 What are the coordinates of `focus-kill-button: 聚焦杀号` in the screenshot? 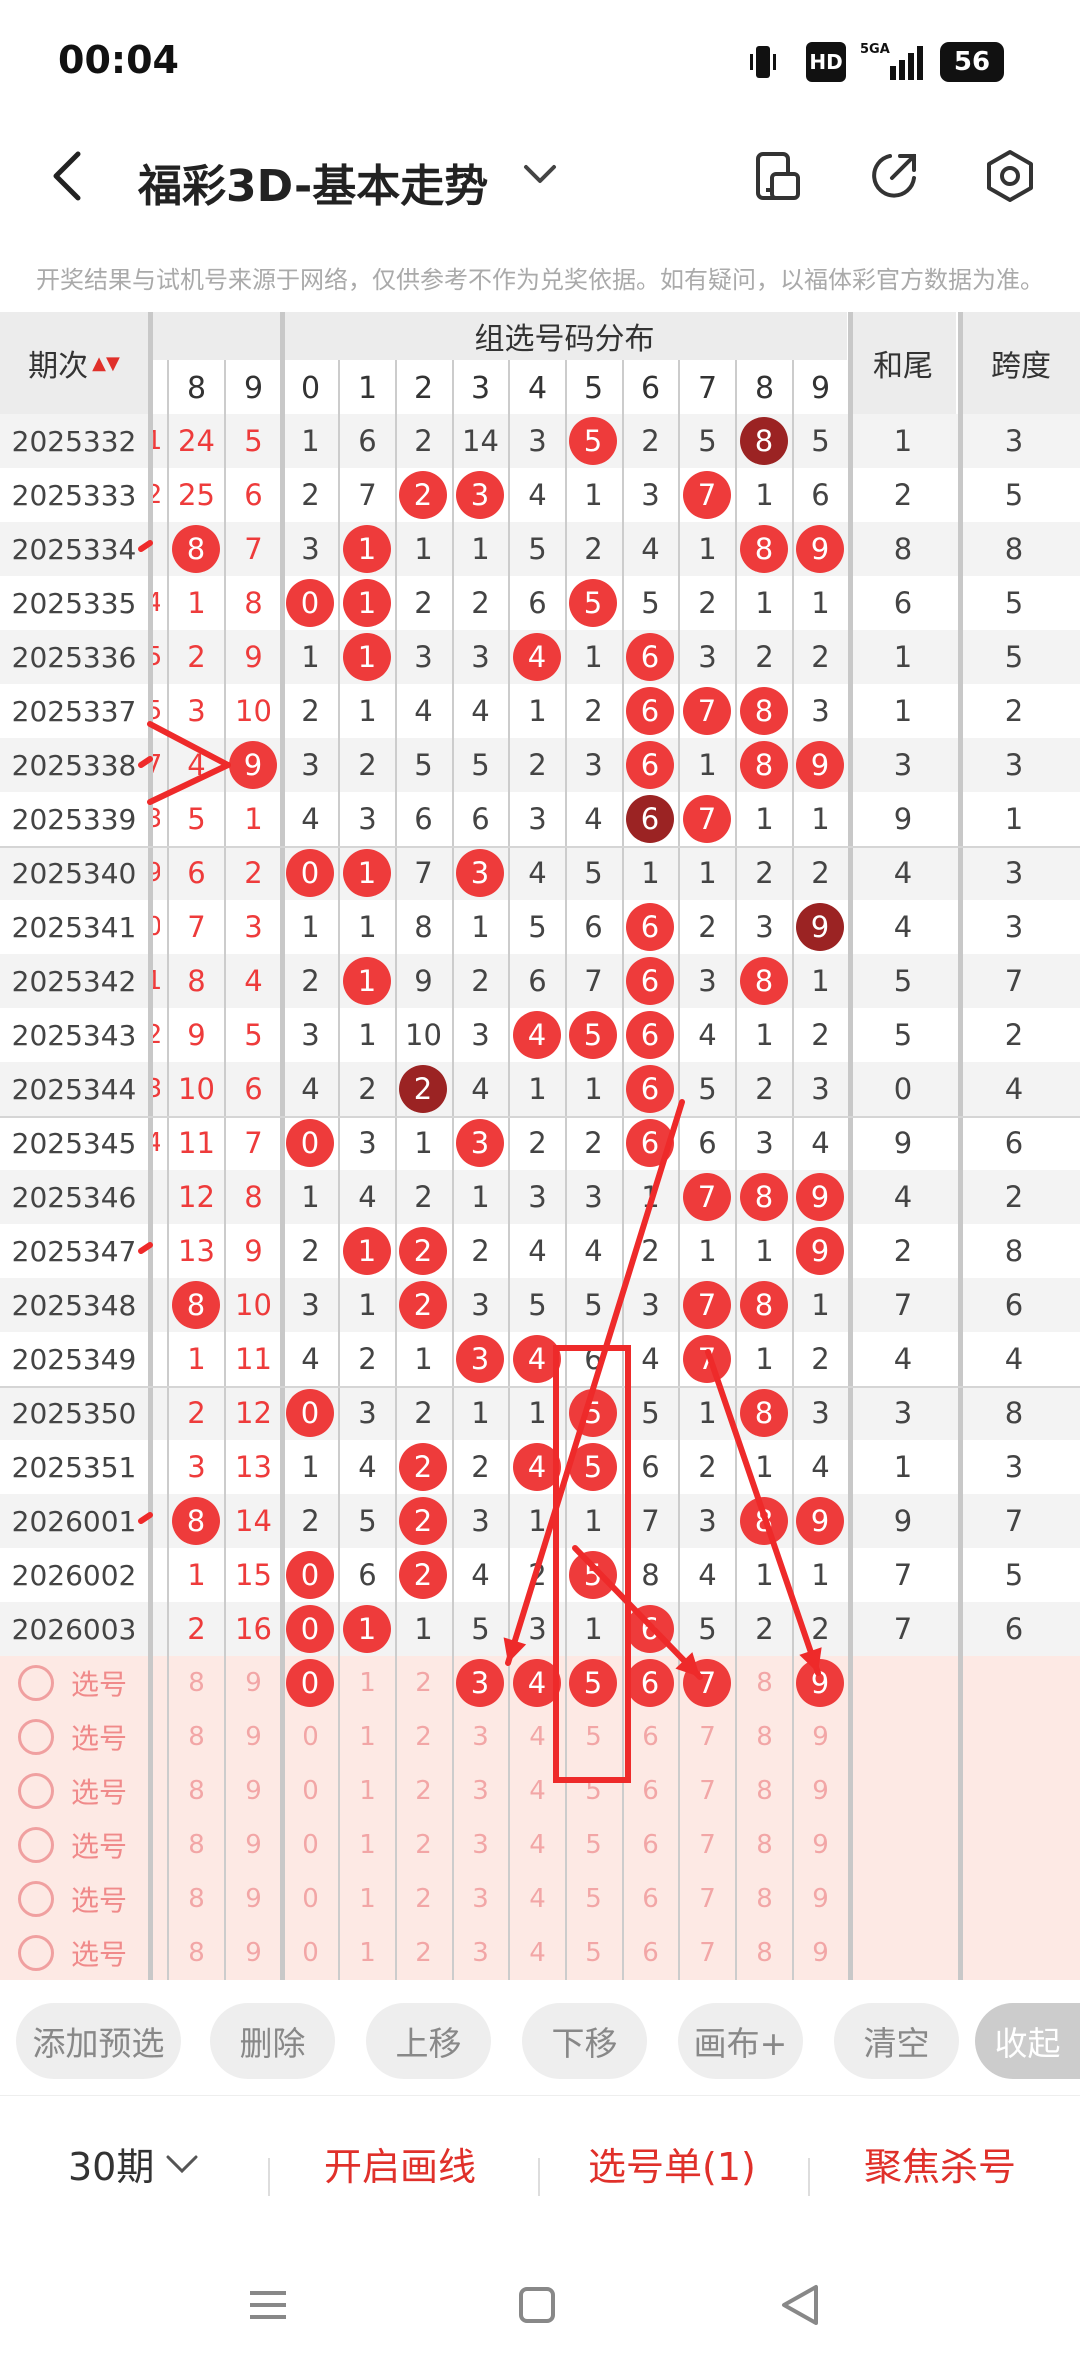 It's located at (940, 2163).